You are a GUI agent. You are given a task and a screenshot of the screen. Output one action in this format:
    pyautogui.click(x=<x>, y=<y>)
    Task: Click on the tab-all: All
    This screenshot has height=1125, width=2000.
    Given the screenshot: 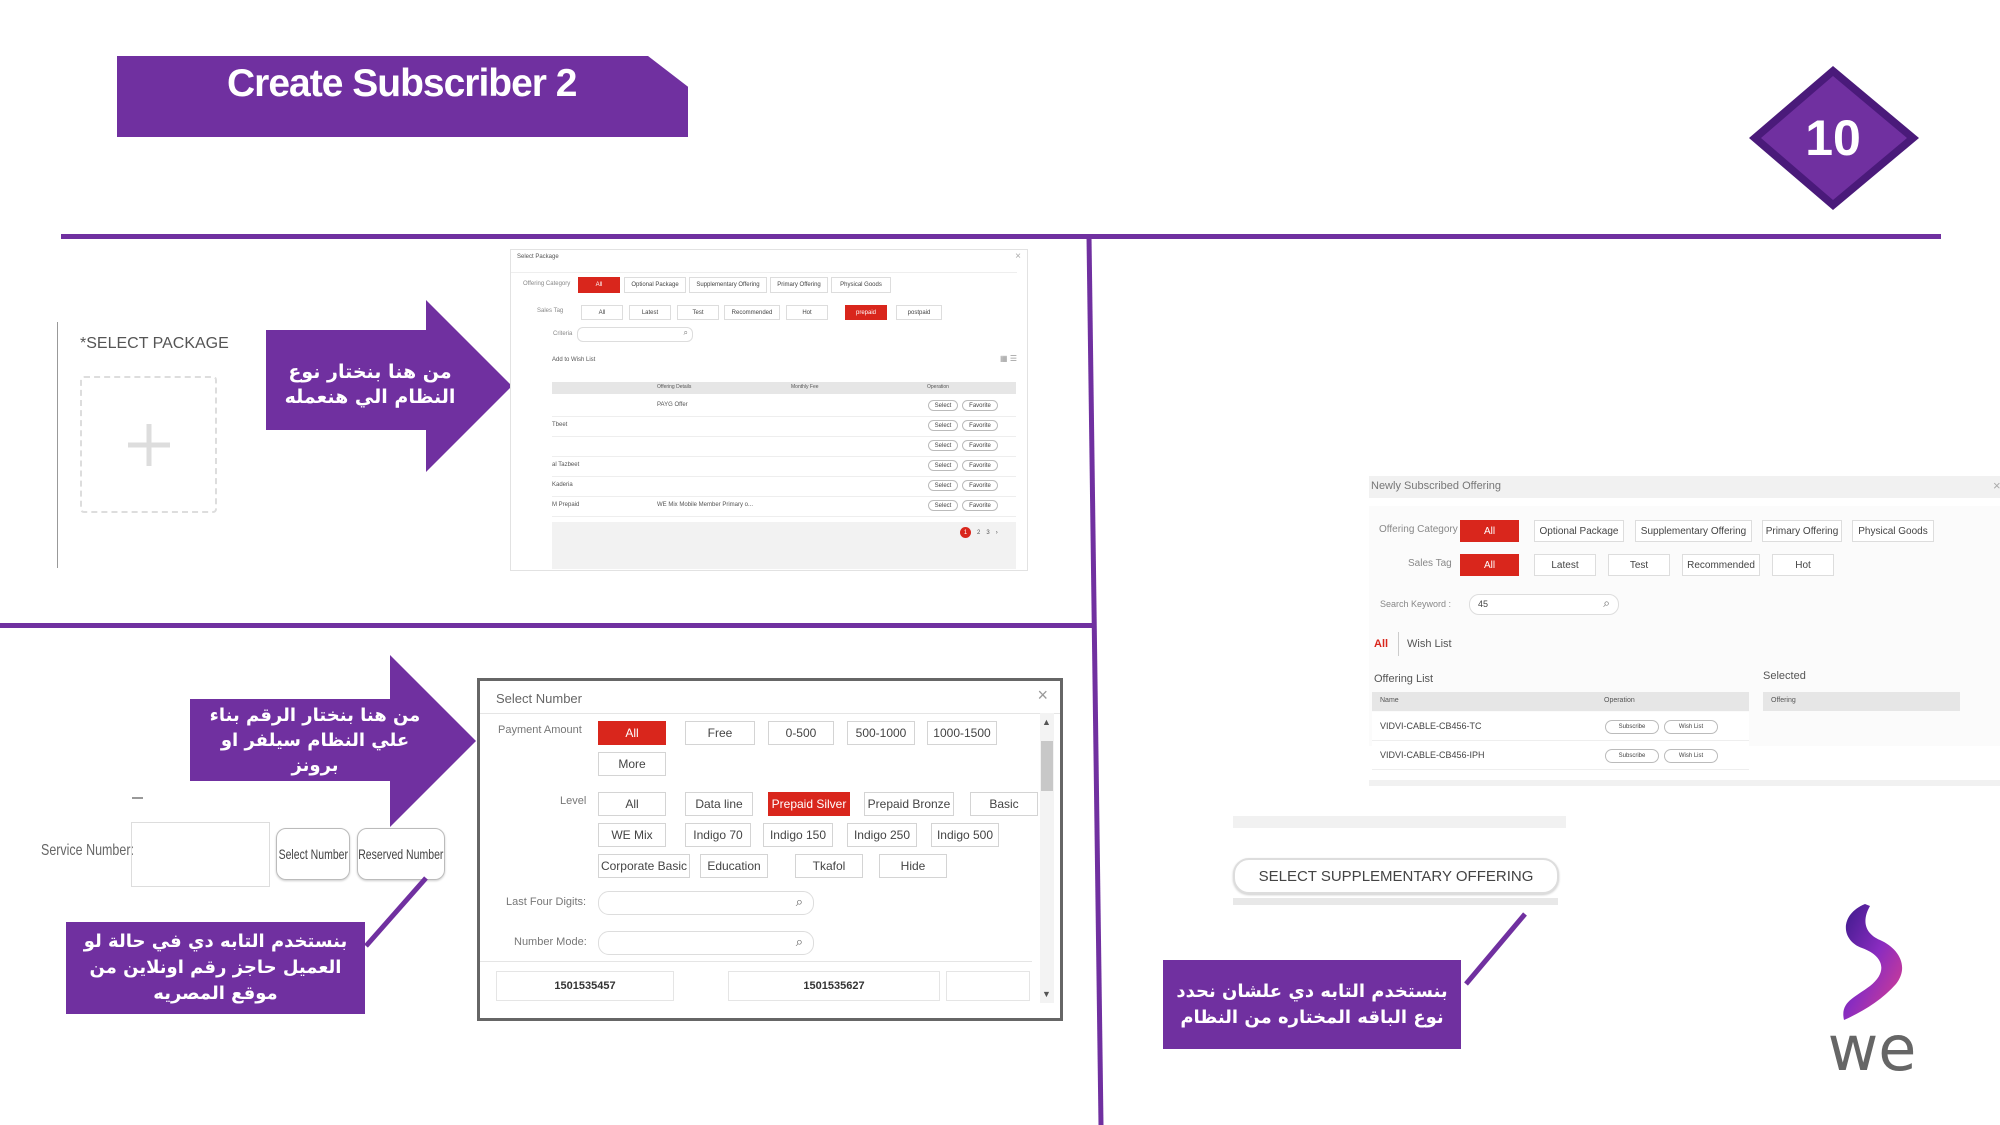 What is the action you would take?
    pyautogui.click(x=1381, y=644)
    